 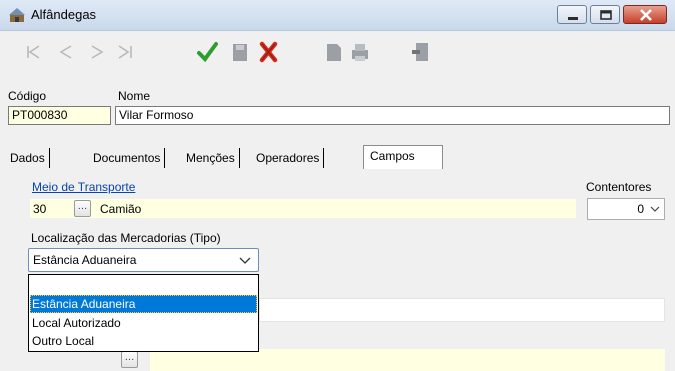 I want to click on minimize-icon, so click(x=573, y=18).